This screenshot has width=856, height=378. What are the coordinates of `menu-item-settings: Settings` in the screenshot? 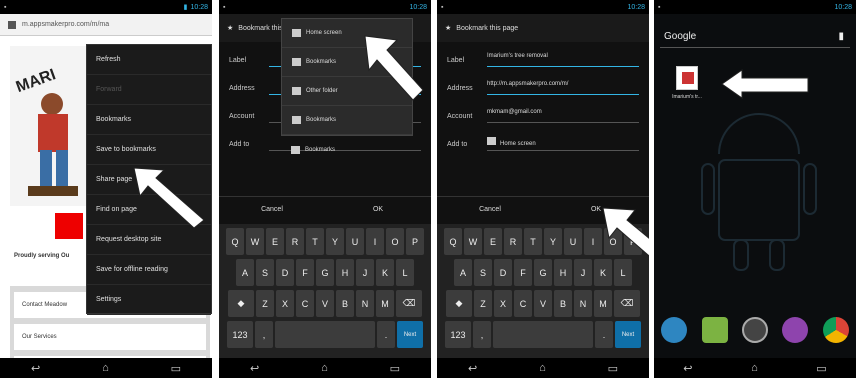 It's located at (149, 300).